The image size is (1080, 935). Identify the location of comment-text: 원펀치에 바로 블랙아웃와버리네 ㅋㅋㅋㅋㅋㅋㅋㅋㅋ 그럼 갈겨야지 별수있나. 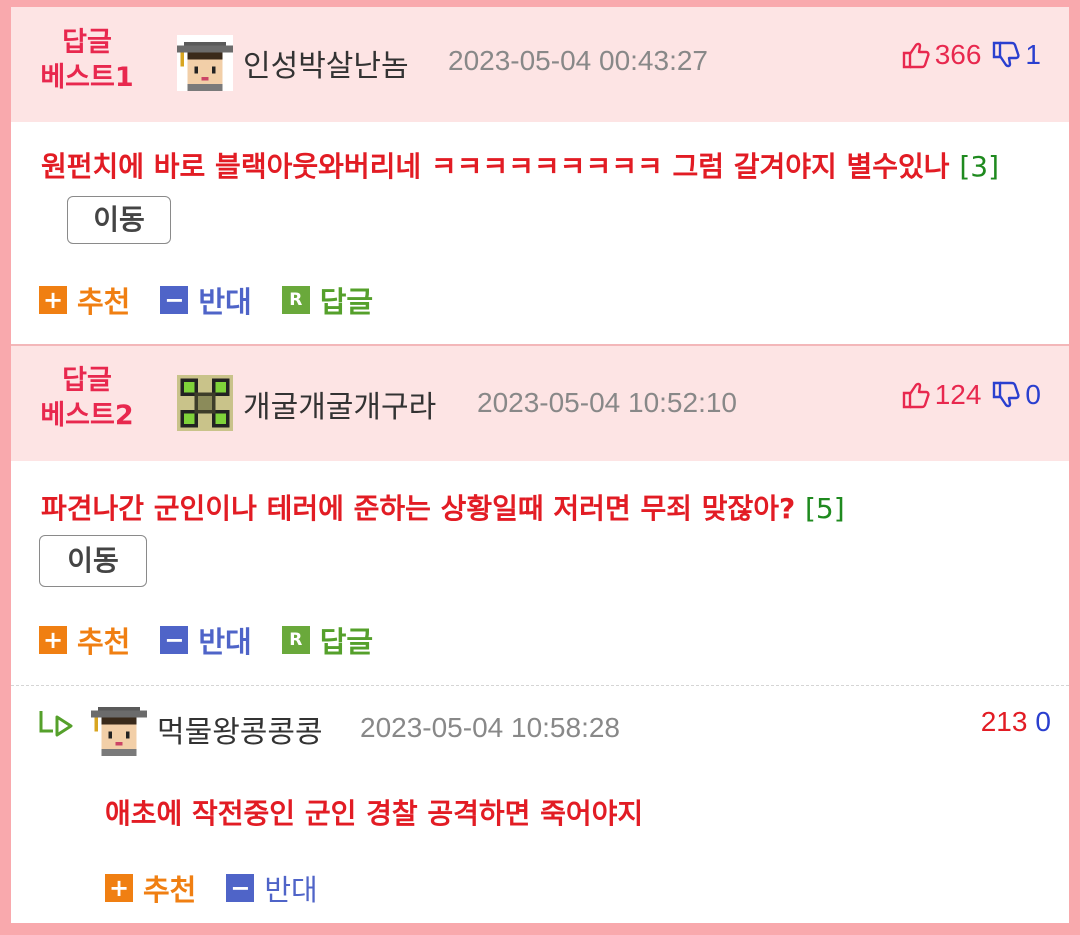
(495, 166).